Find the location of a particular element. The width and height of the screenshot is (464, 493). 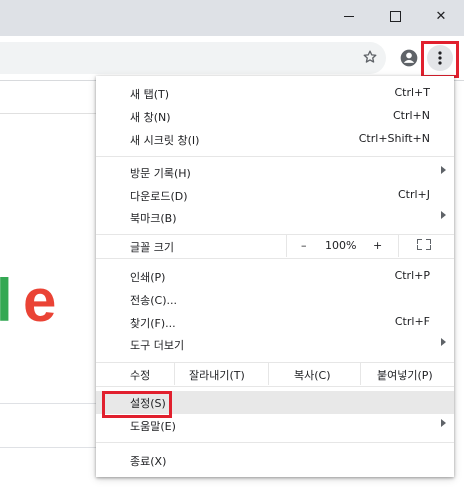

browser-toolbar is located at coordinates (232, 58).